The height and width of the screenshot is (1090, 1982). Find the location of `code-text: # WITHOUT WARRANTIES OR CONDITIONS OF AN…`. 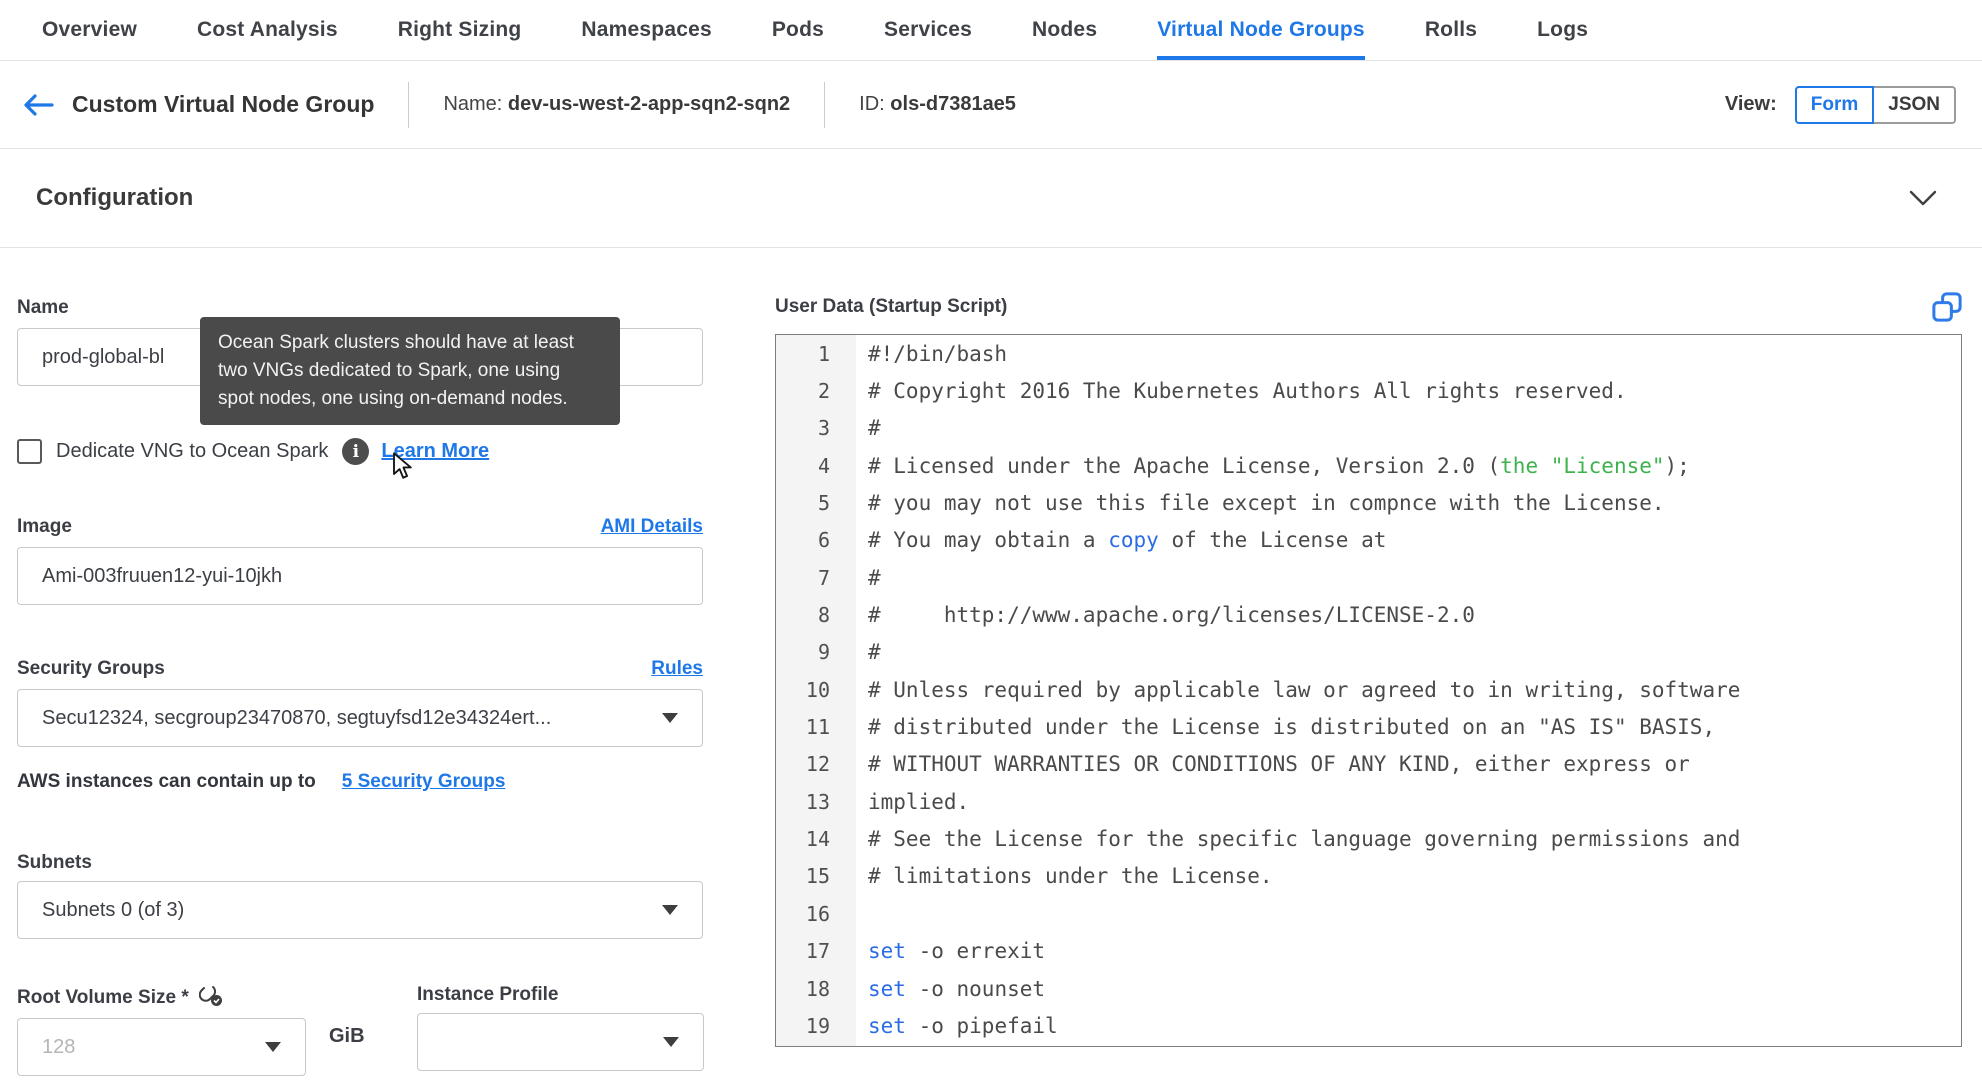

code-text: # WITHOUT WARRANTIES OR CONDITIONS OF AN… is located at coordinates (1279, 764).